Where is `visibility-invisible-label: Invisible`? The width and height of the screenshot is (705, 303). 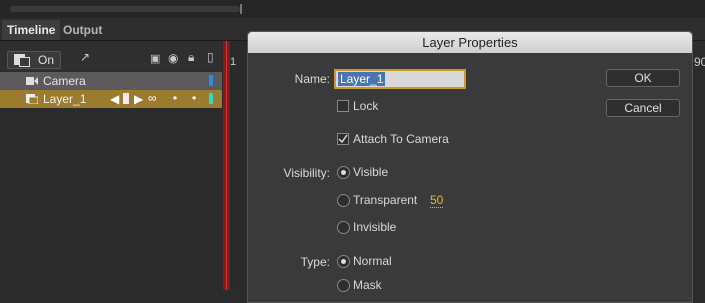 visibility-invisible-label: Invisible is located at coordinates (375, 227).